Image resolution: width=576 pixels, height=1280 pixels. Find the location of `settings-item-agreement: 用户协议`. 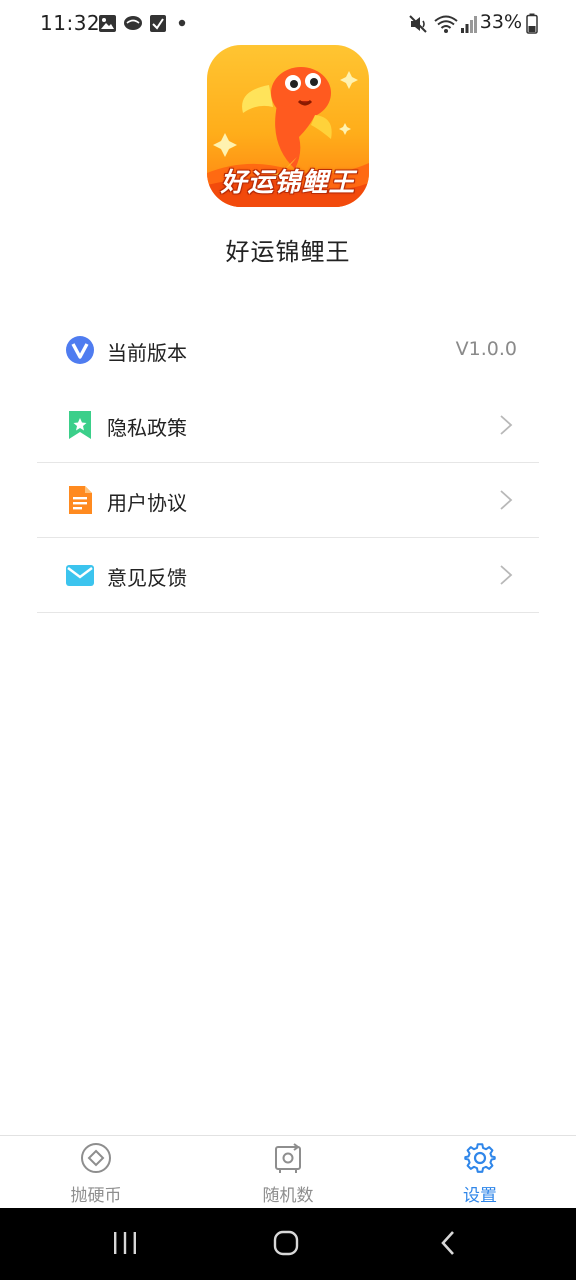

settings-item-agreement: 用户协议 is located at coordinates (288, 500).